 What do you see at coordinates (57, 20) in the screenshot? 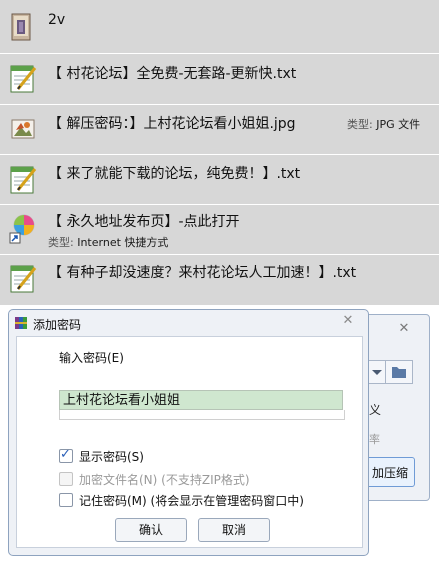
I see `file-name: 2v` at bounding box center [57, 20].